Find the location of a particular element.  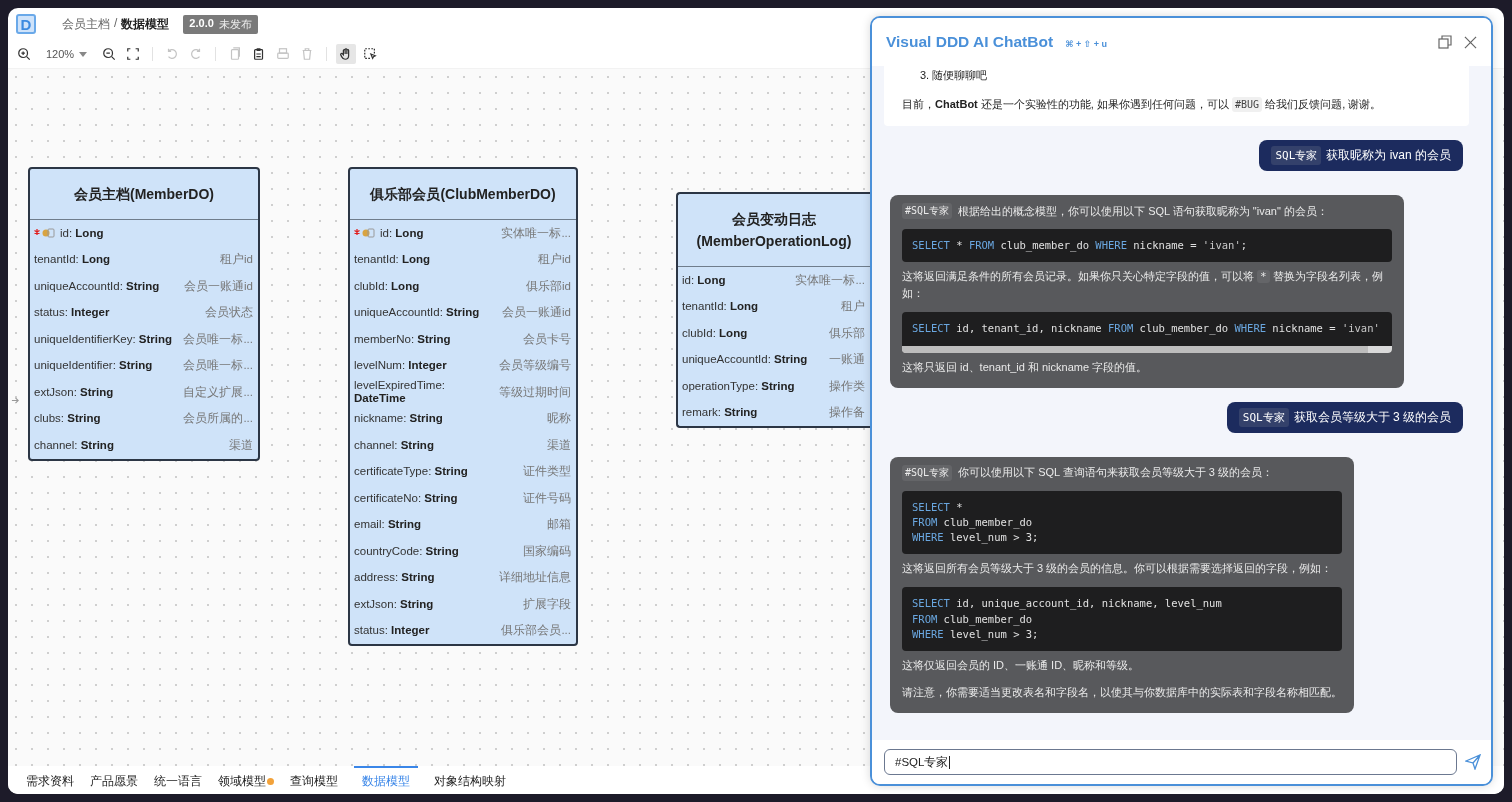

field-description: 等级过期时间 is located at coordinates (535, 392).